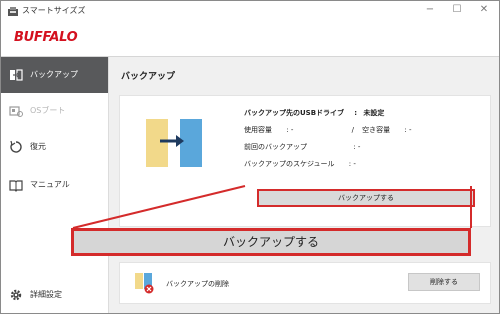 The height and width of the screenshot is (314, 500). Describe the element at coordinates (16, 295) in the screenshot. I see `gear-icon` at that location.